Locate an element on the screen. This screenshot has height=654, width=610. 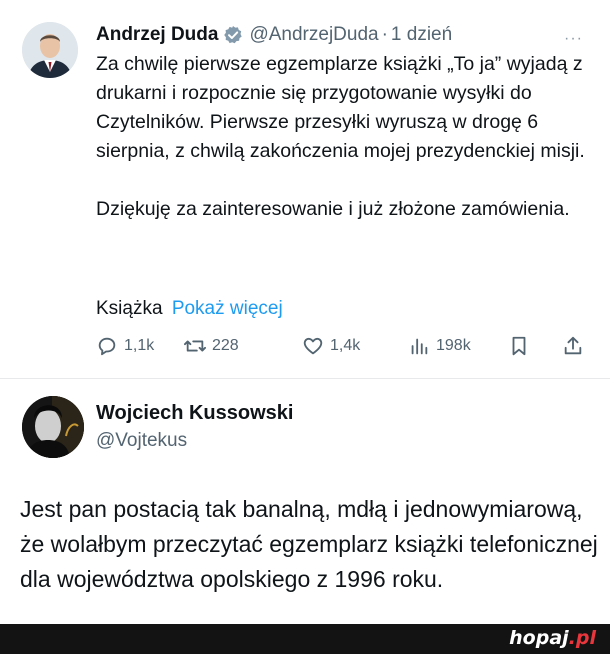
more-options-icon: ··· is located at coordinates (573, 39).